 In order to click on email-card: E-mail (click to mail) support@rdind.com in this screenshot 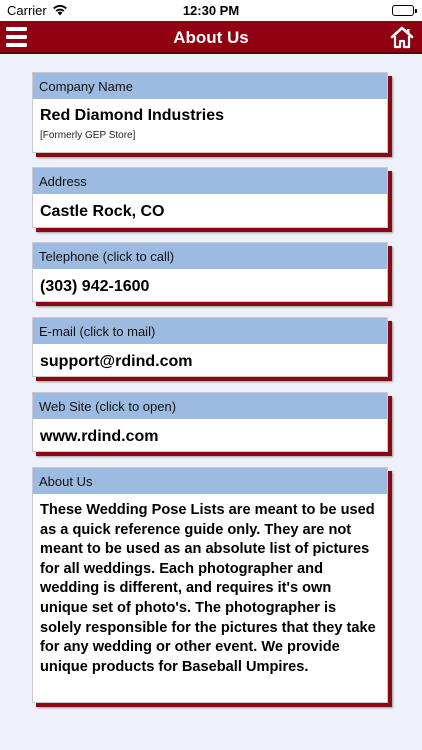, I will do `click(210, 347)`.